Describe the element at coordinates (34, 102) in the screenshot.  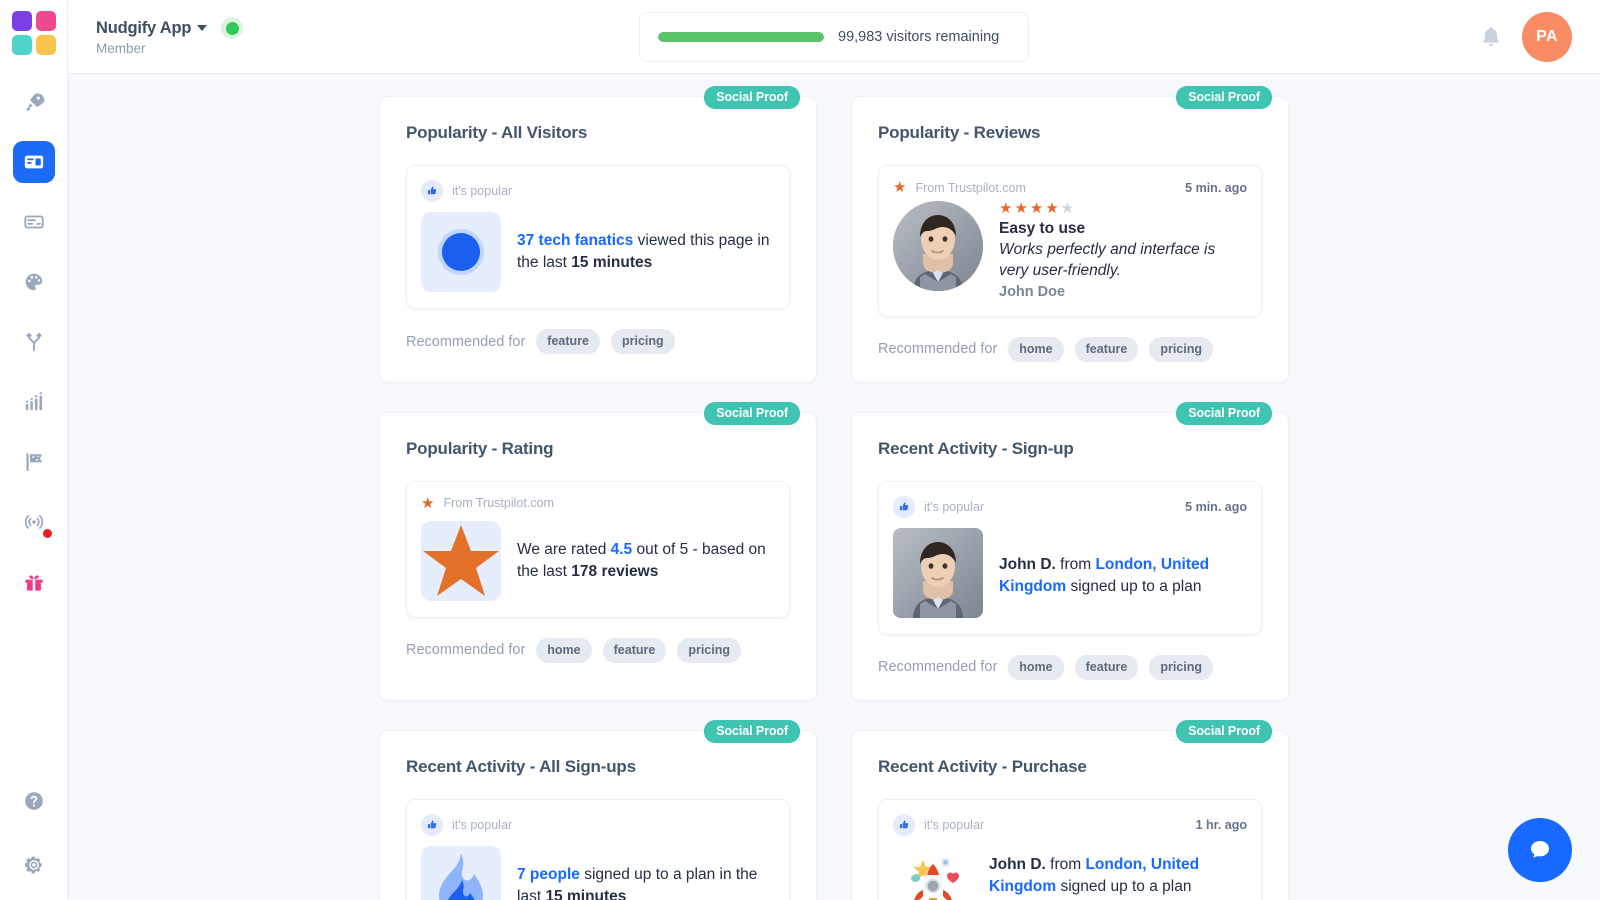
I see `sidebar-item-launch` at that location.